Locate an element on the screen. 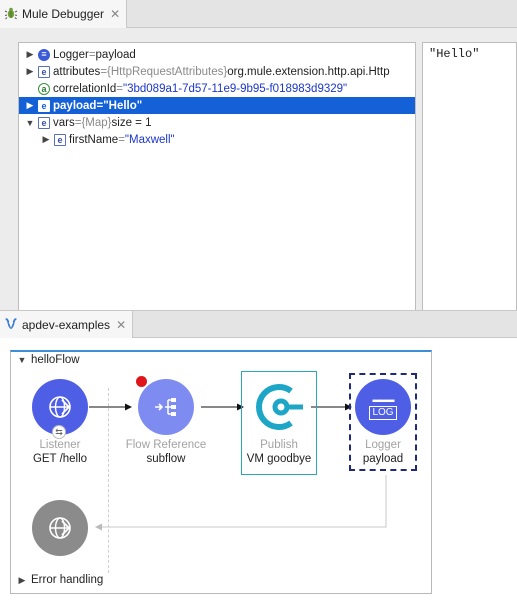 The height and width of the screenshot is (602, 517). tab-apdev-examples: apdev-examples ✕ is located at coordinates (67, 324).